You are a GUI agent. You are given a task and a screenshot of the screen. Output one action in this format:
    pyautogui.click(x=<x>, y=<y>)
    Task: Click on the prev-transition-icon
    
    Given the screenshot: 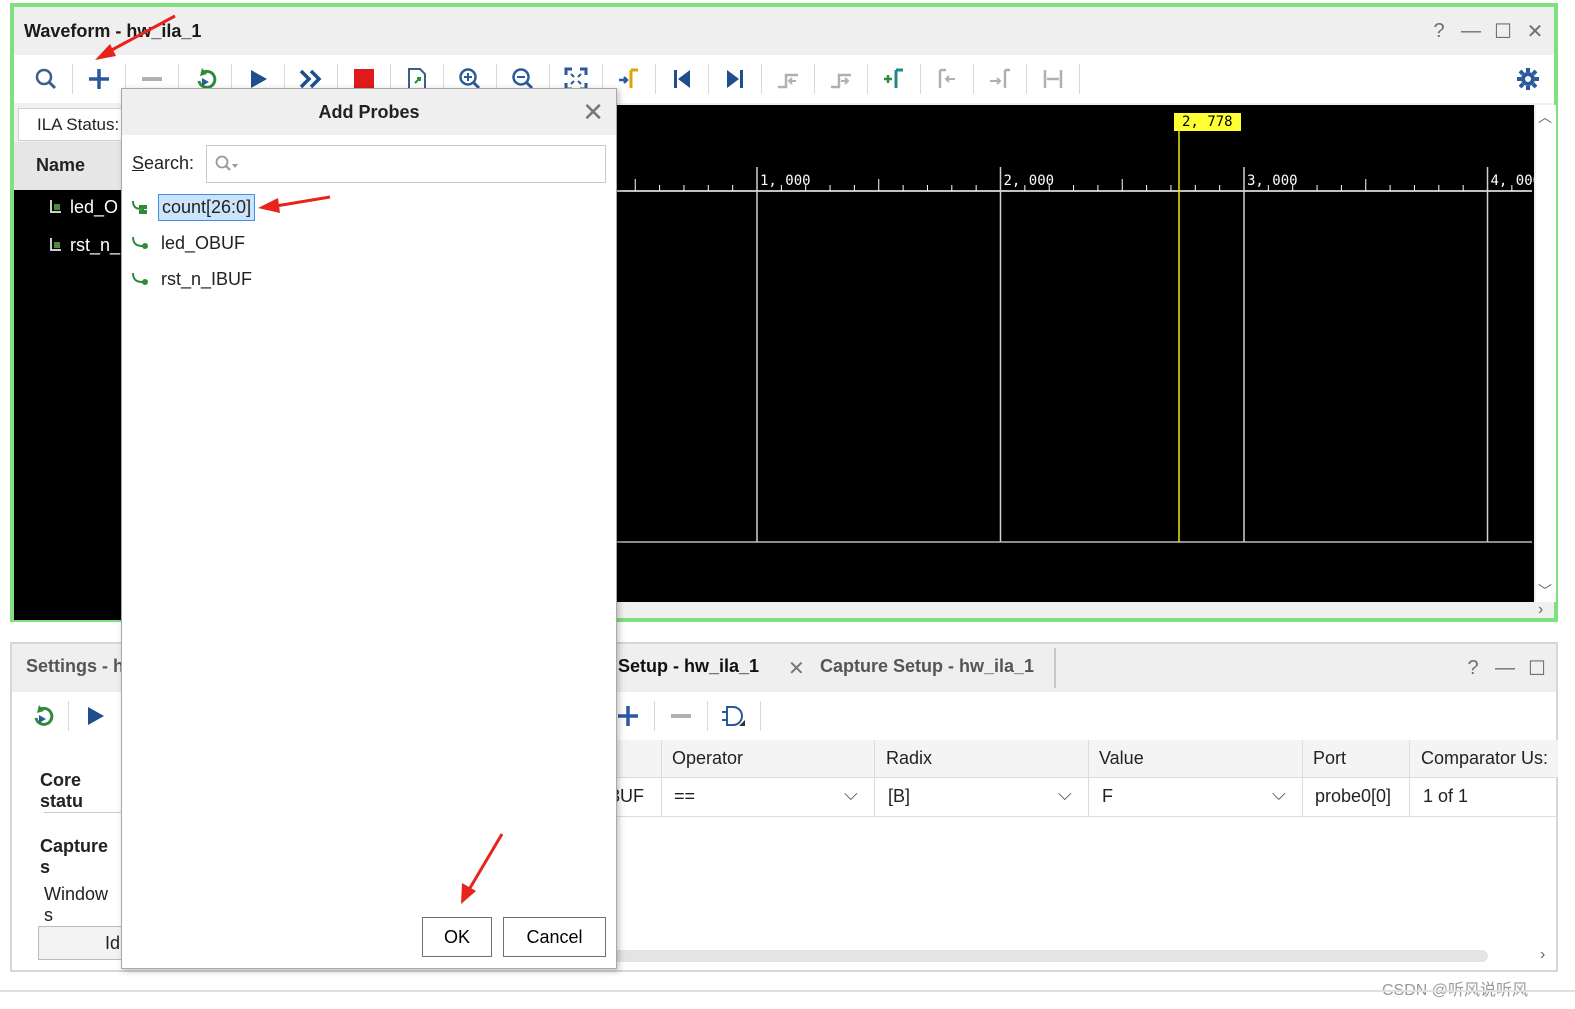 What is the action you would take?
    pyautogui.click(x=788, y=79)
    